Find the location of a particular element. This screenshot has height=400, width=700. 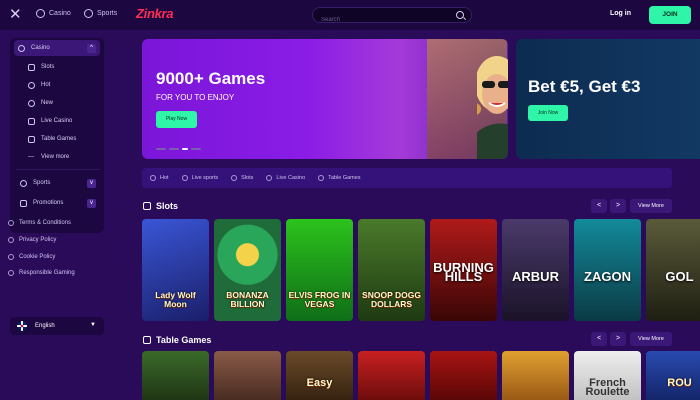

game-tile: BURNING HILLS is located at coordinates (463, 270).